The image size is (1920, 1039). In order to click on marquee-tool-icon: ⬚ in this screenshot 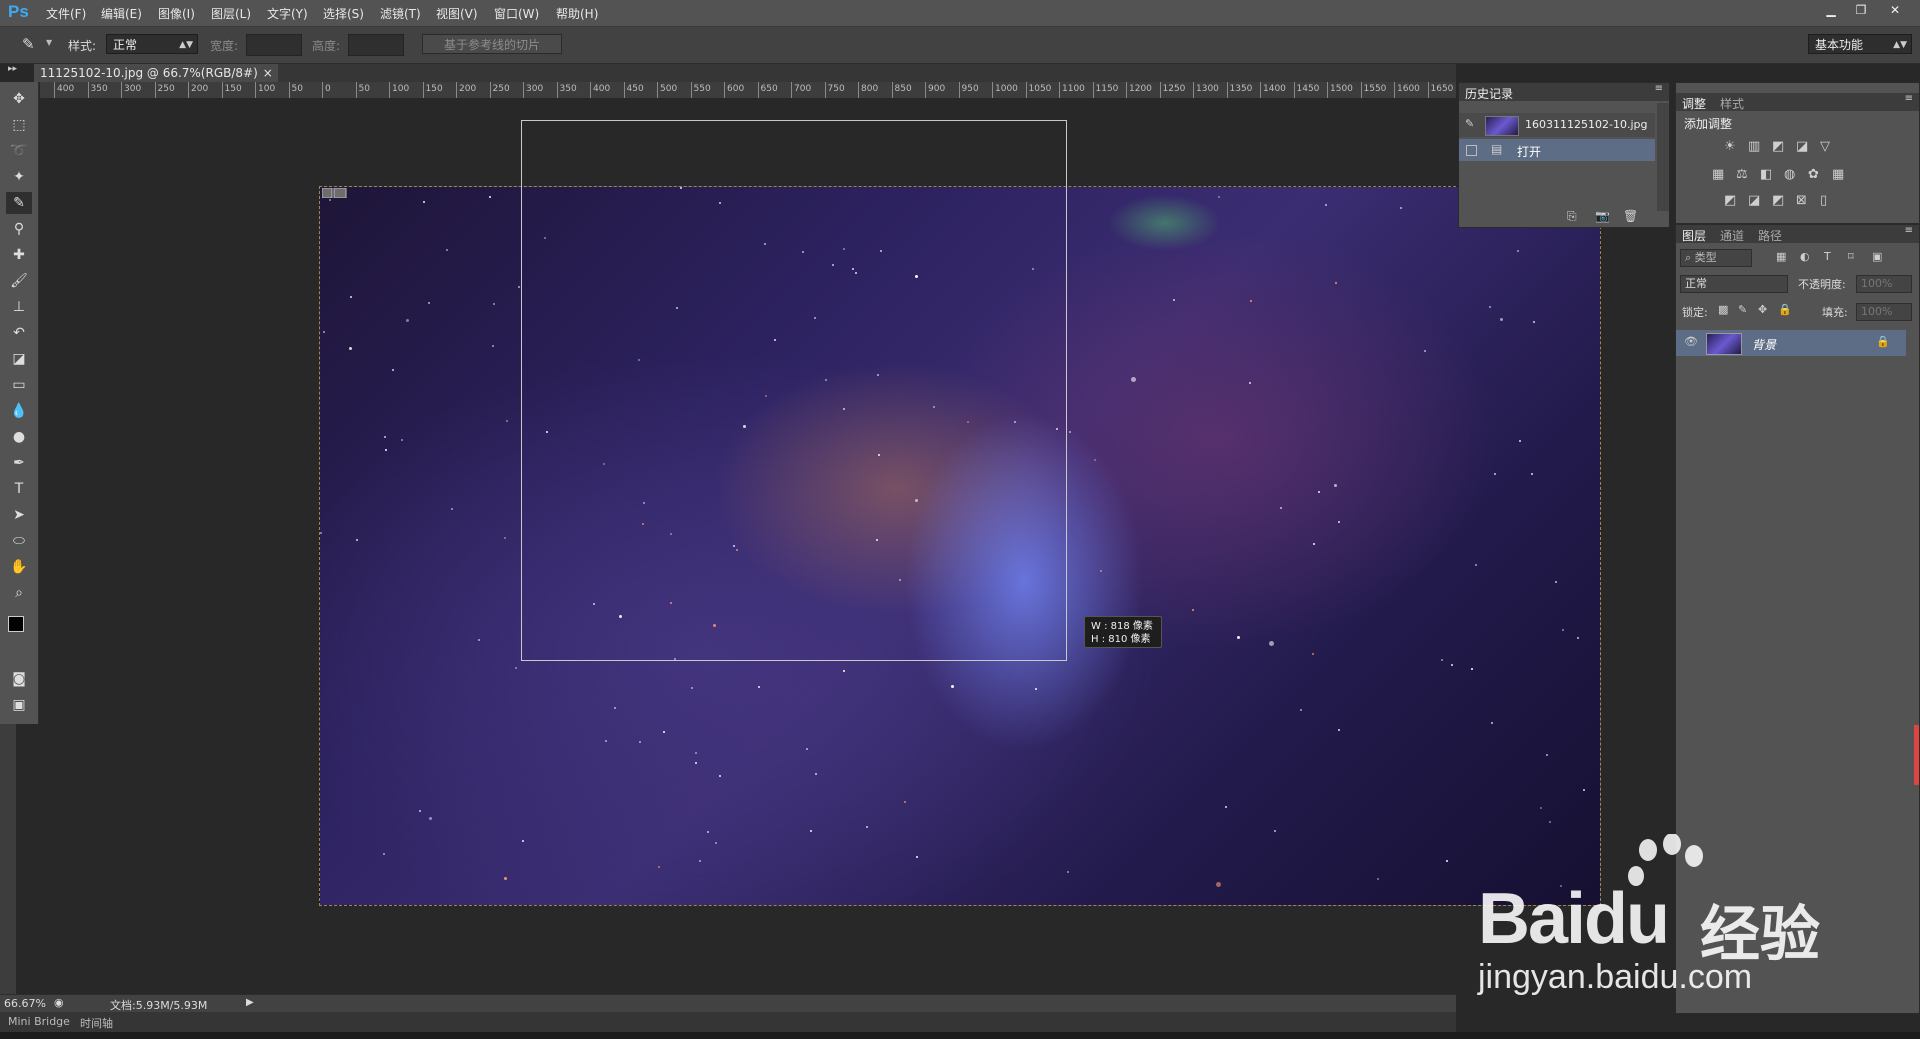, I will do `click(19, 125)`.